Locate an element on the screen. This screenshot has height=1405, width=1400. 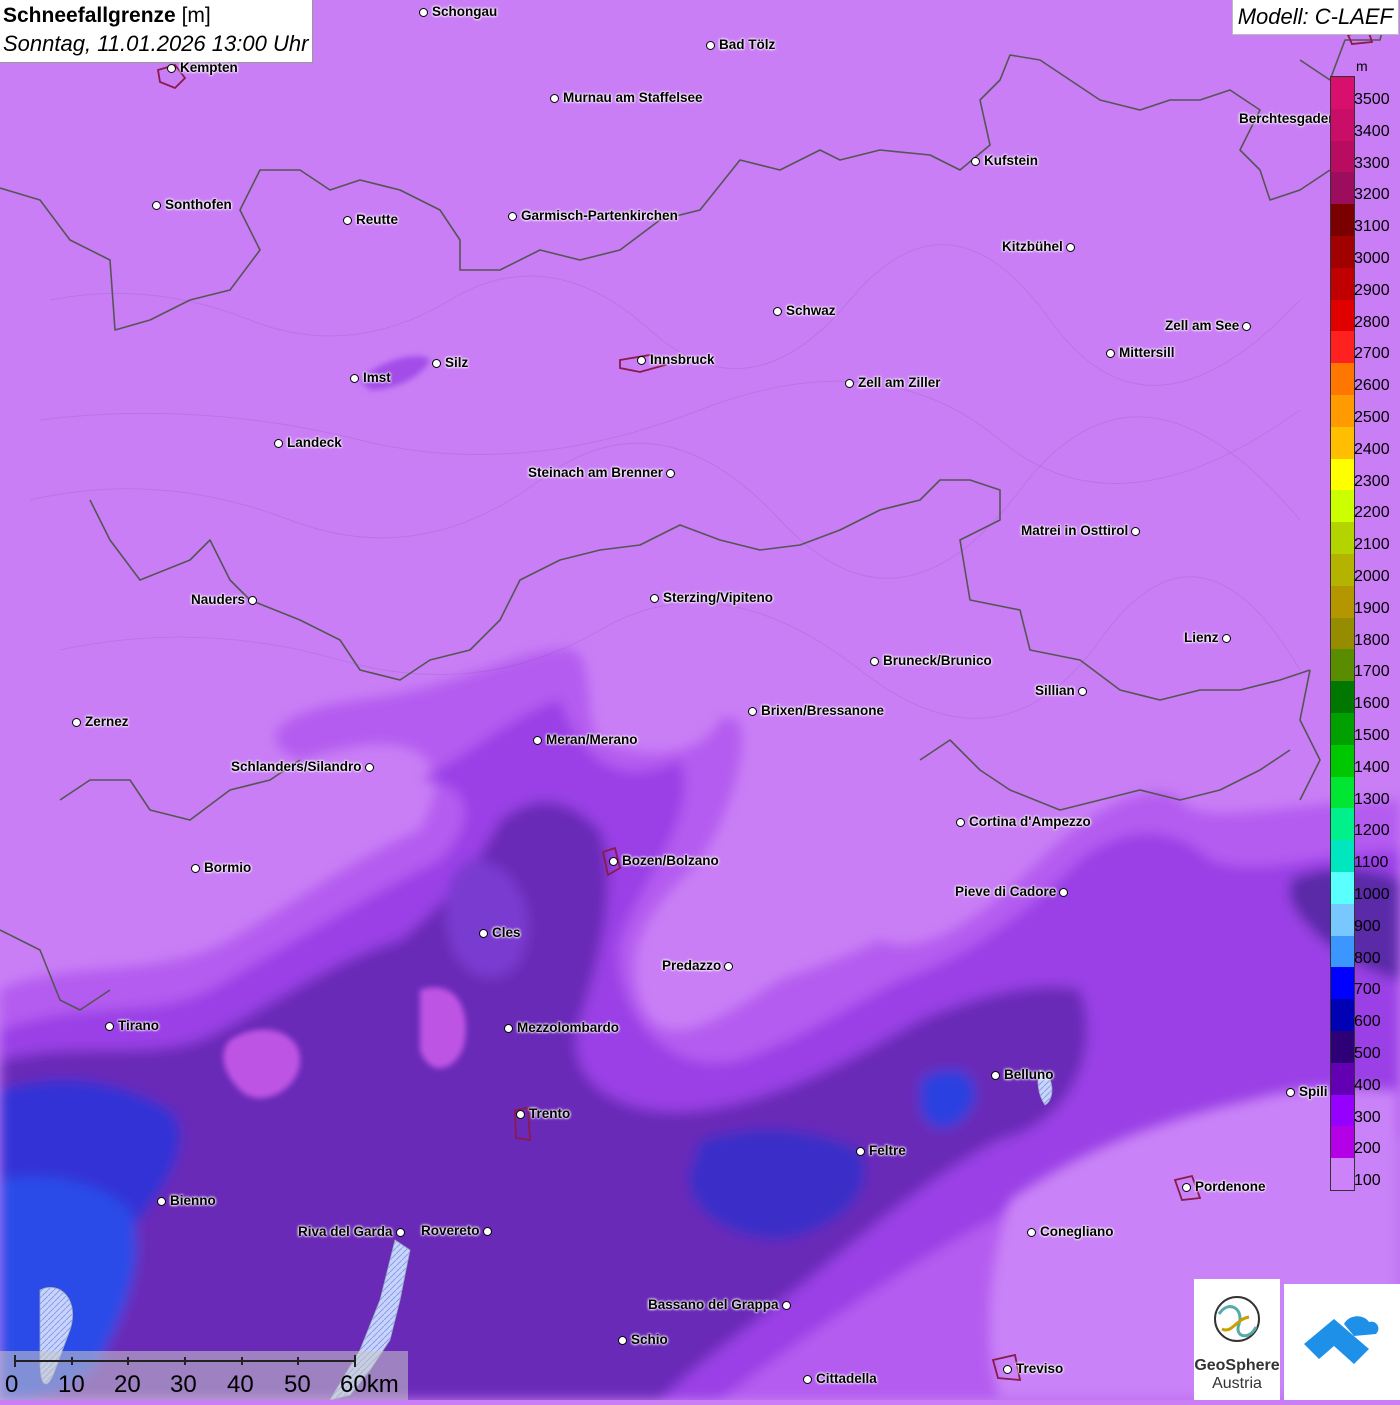
legend-label: 900 is located at coordinates (1367, 926).